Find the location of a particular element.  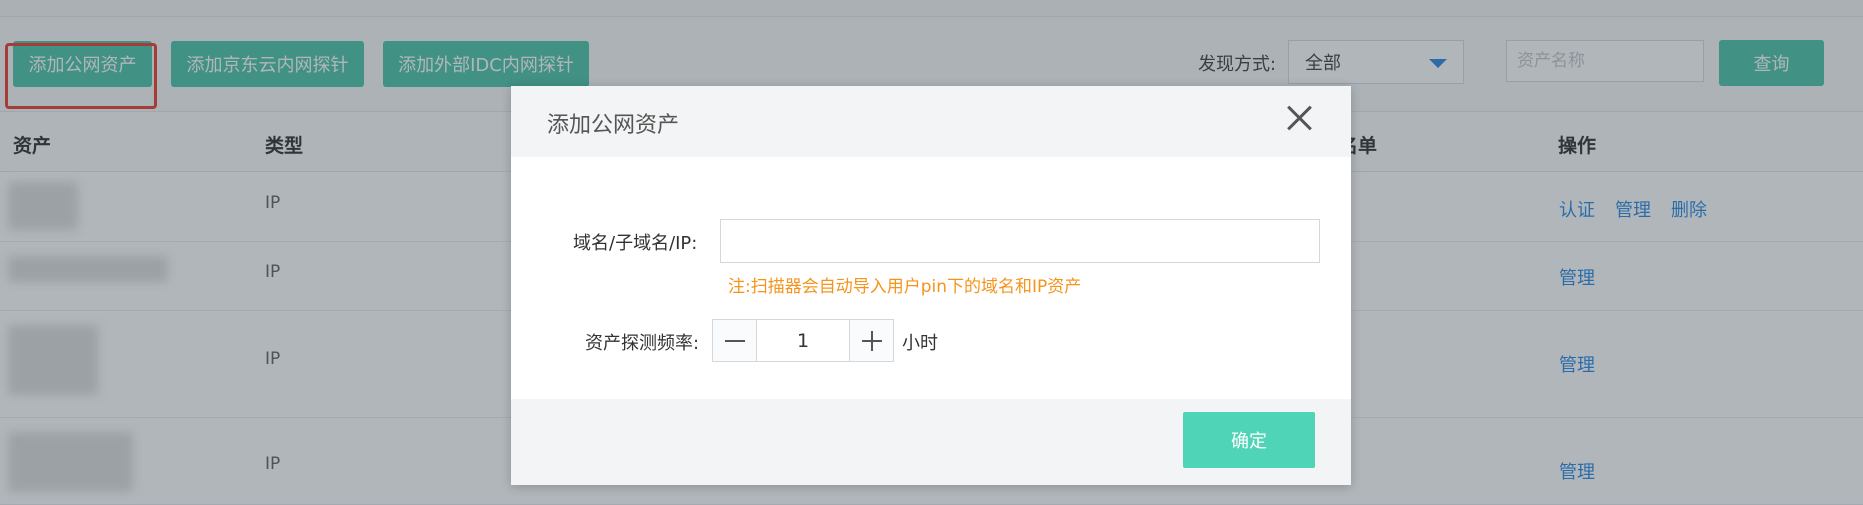

frequency-label: 资产探测频率: is located at coordinates (642, 343).